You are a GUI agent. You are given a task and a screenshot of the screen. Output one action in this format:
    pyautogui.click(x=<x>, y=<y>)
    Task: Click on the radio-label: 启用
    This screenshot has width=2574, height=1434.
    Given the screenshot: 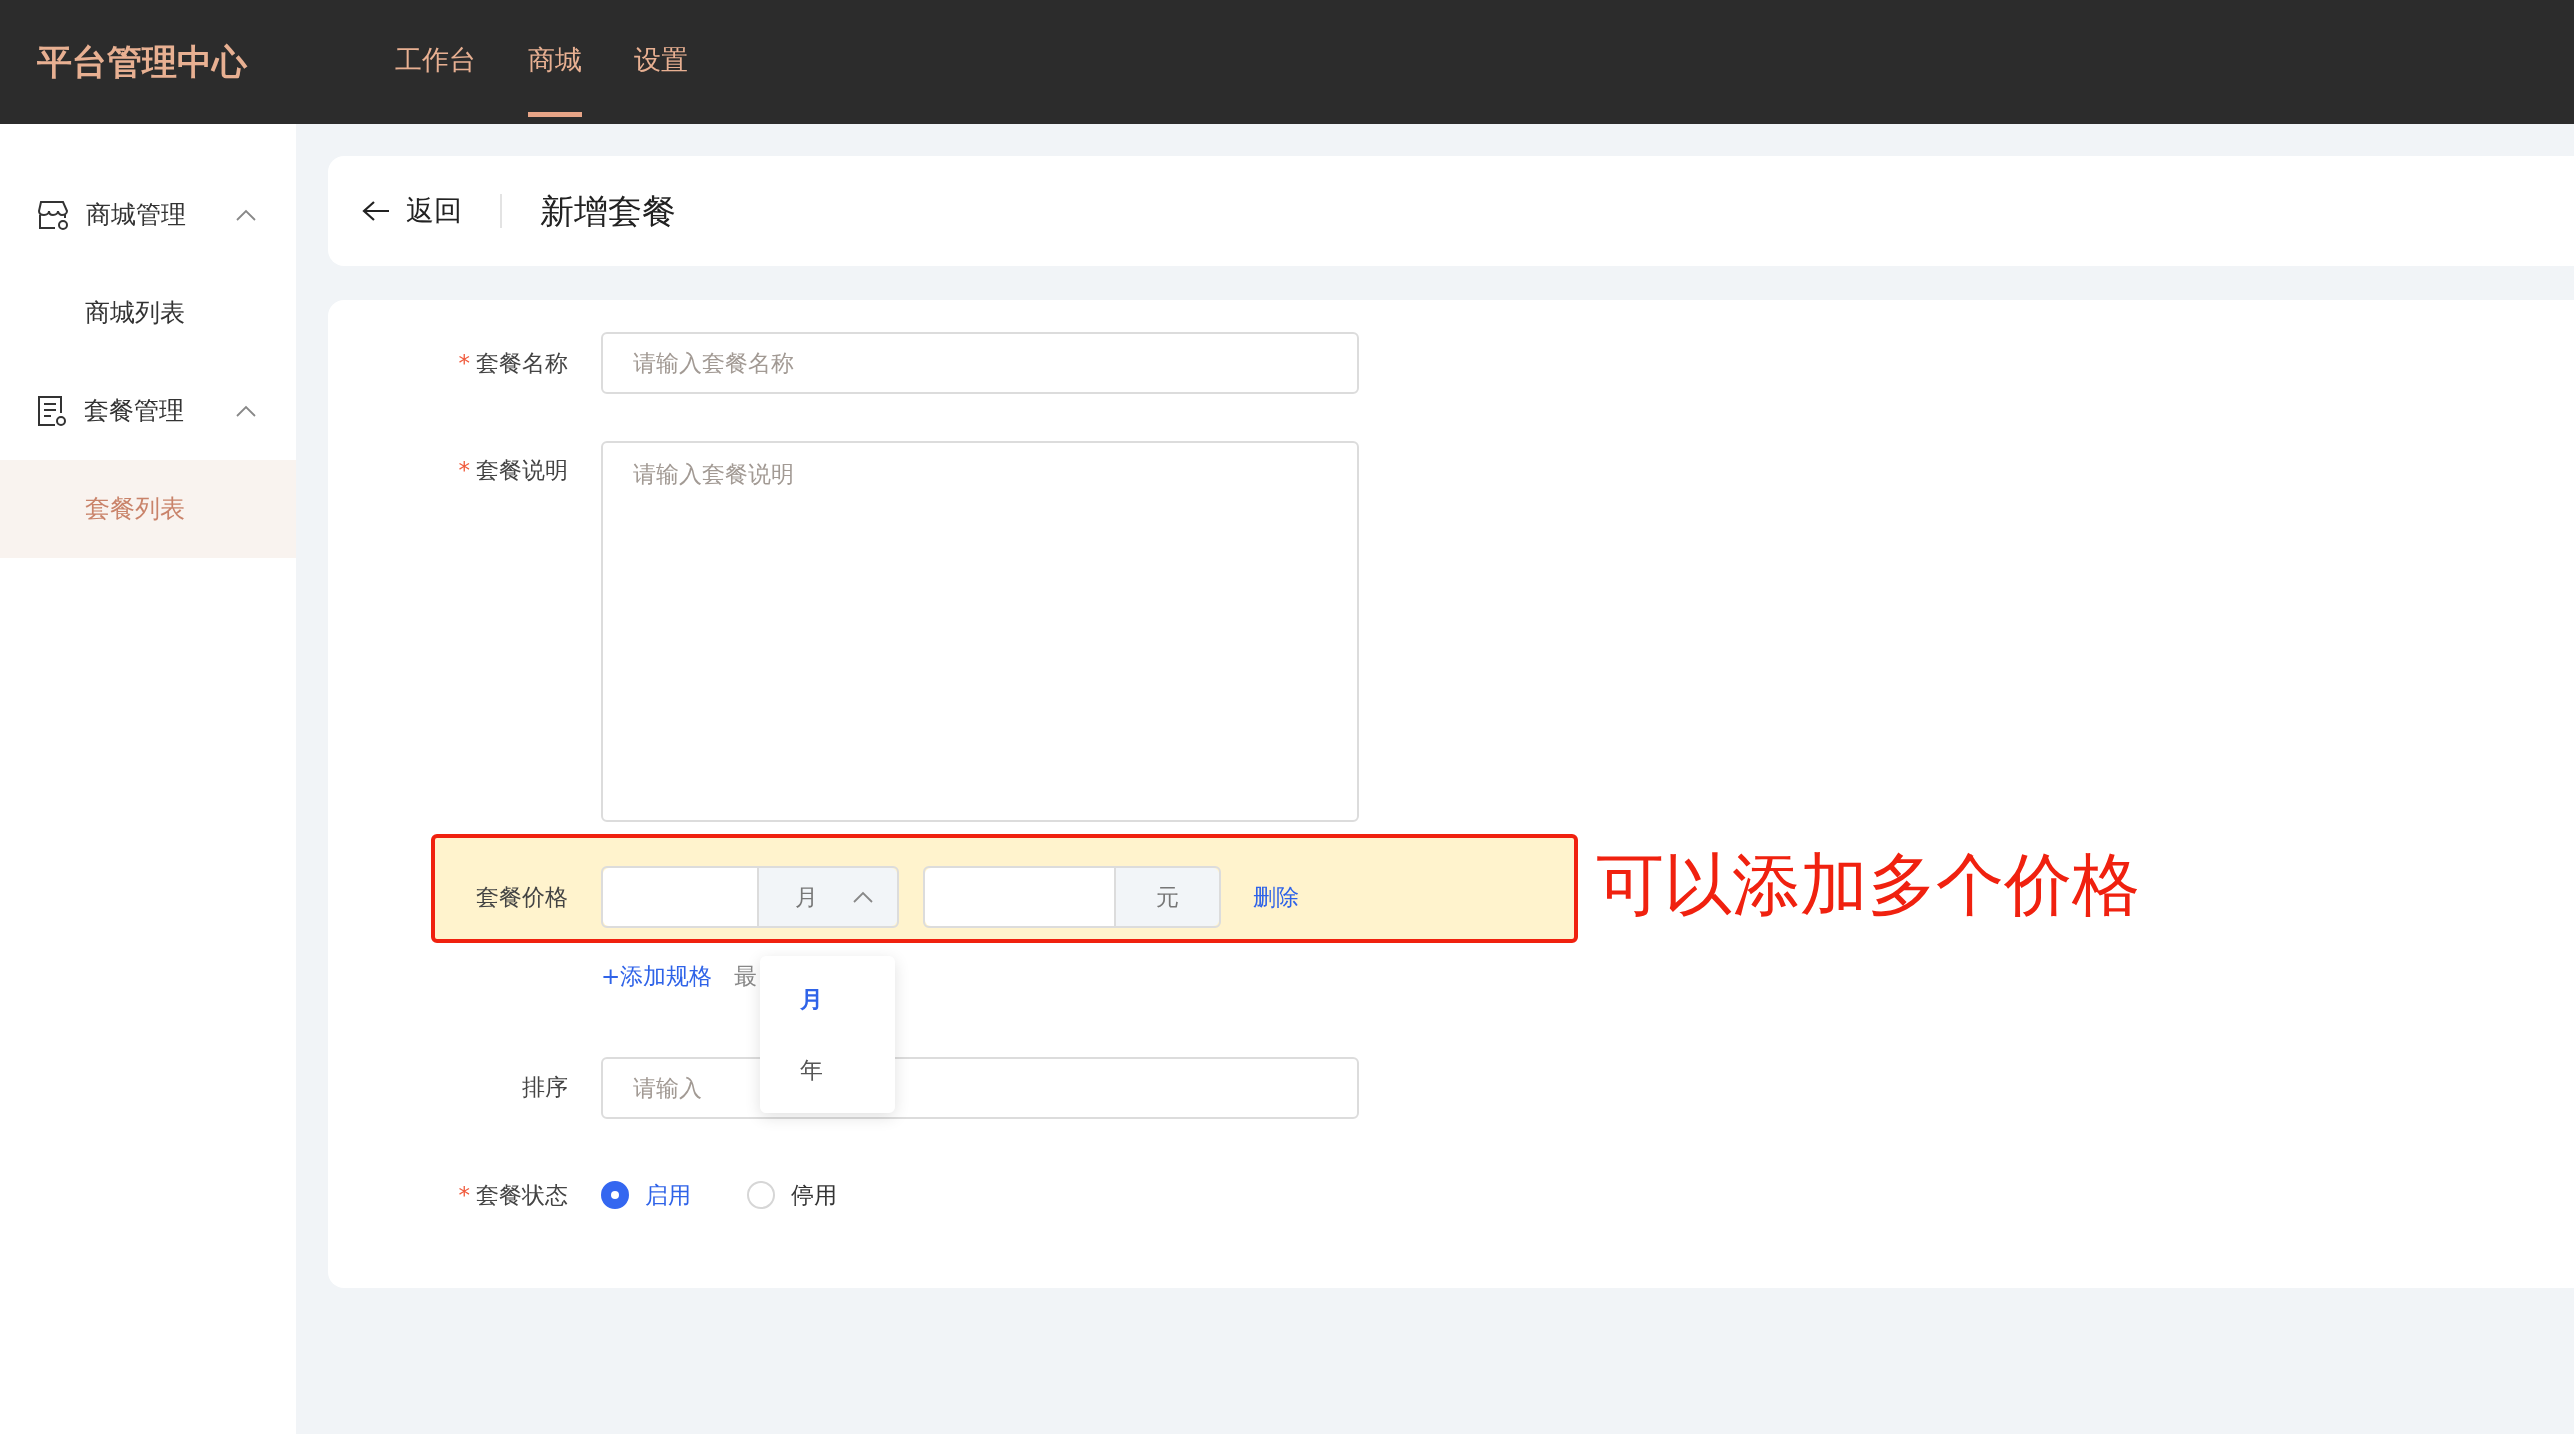 What is the action you would take?
    pyautogui.click(x=668, y=1195)
    